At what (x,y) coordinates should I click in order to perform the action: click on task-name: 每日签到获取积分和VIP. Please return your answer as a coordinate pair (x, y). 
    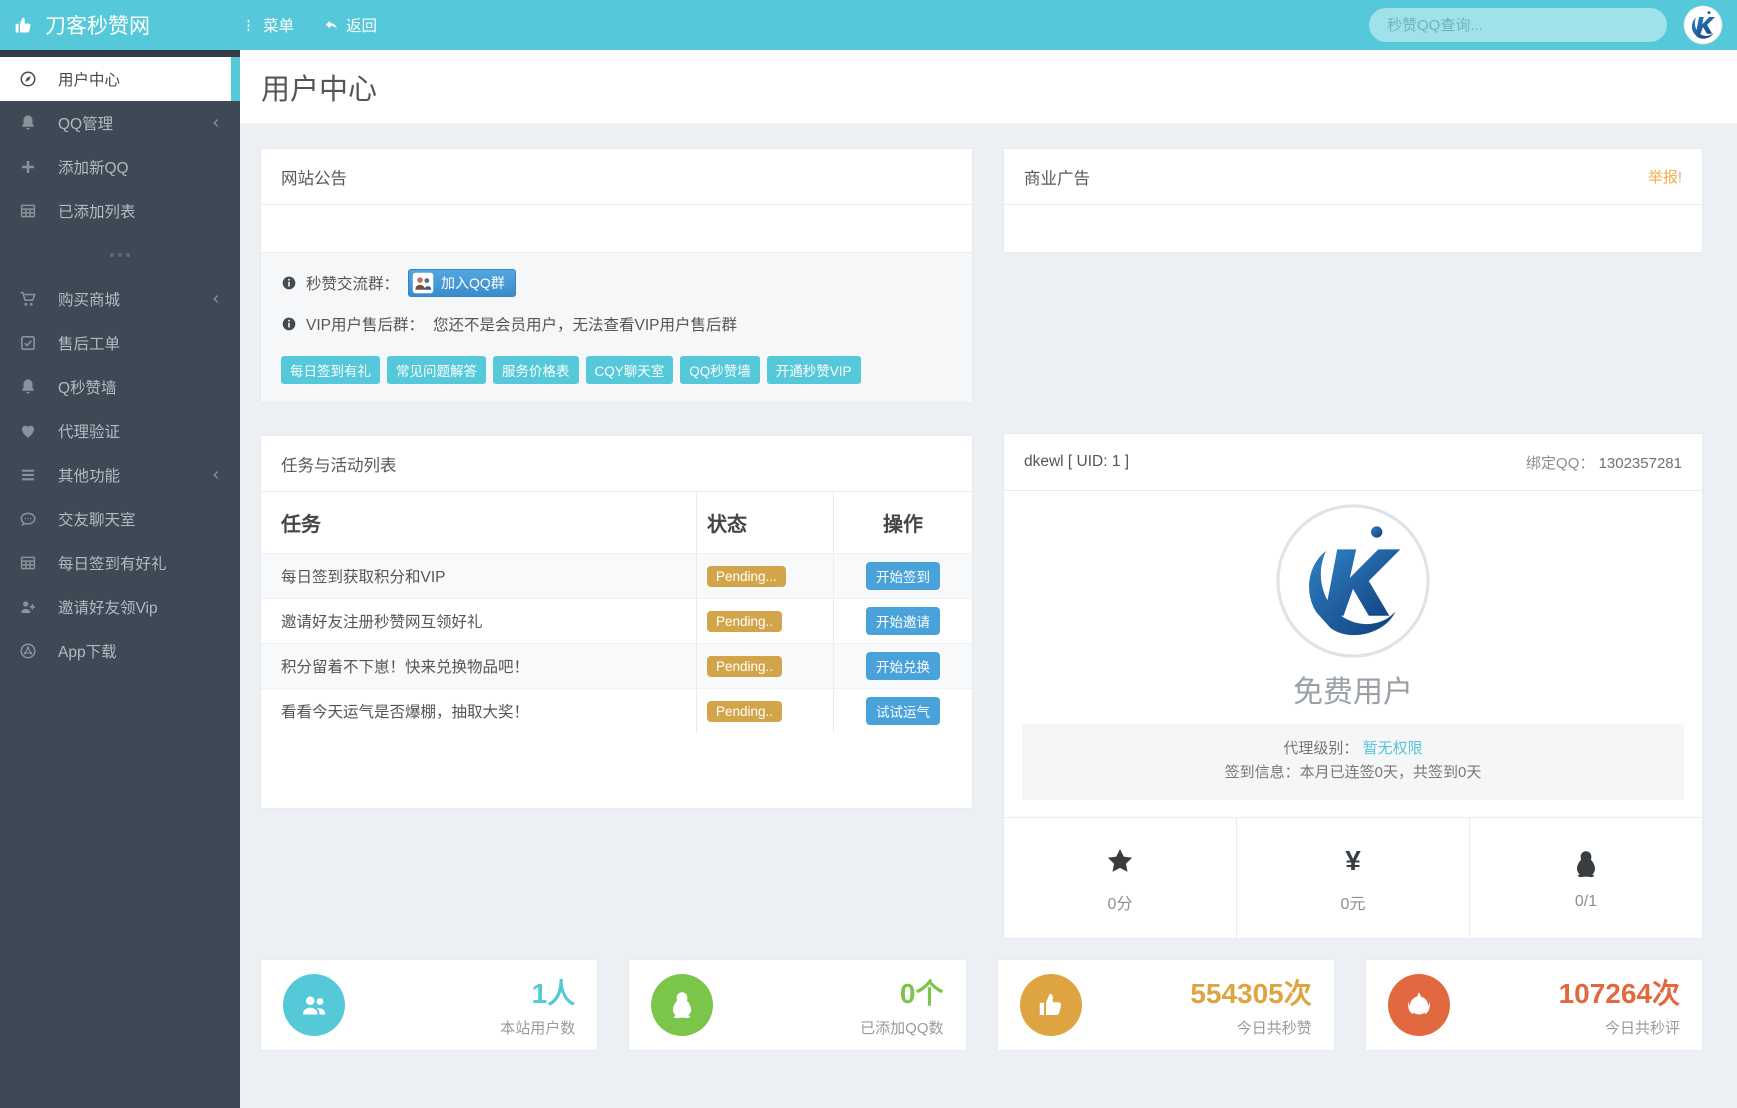
    Looking at the image, I should click on (363, 577).